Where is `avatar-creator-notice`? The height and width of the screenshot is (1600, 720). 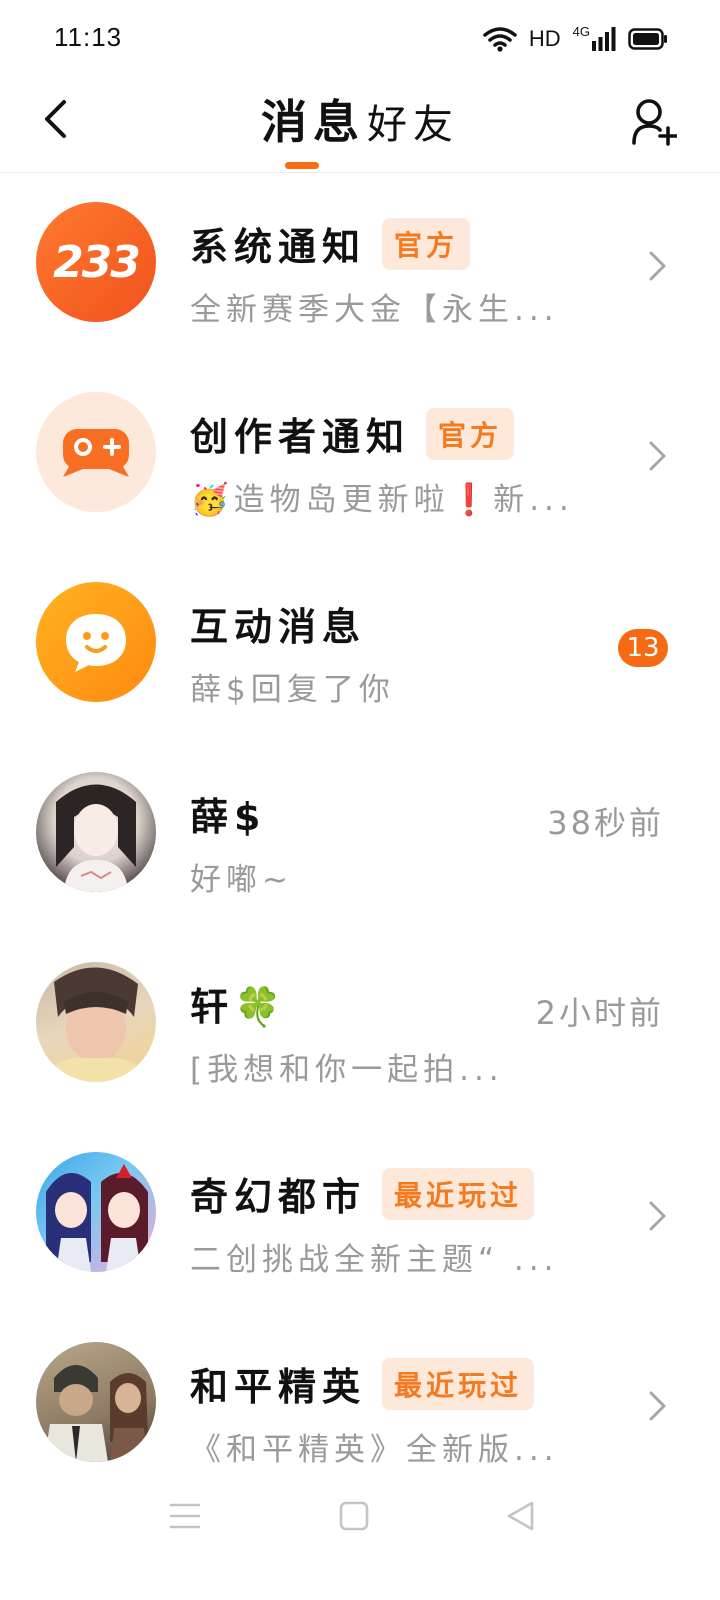 avatar-creator-notice is located at coordinates (96, 452).